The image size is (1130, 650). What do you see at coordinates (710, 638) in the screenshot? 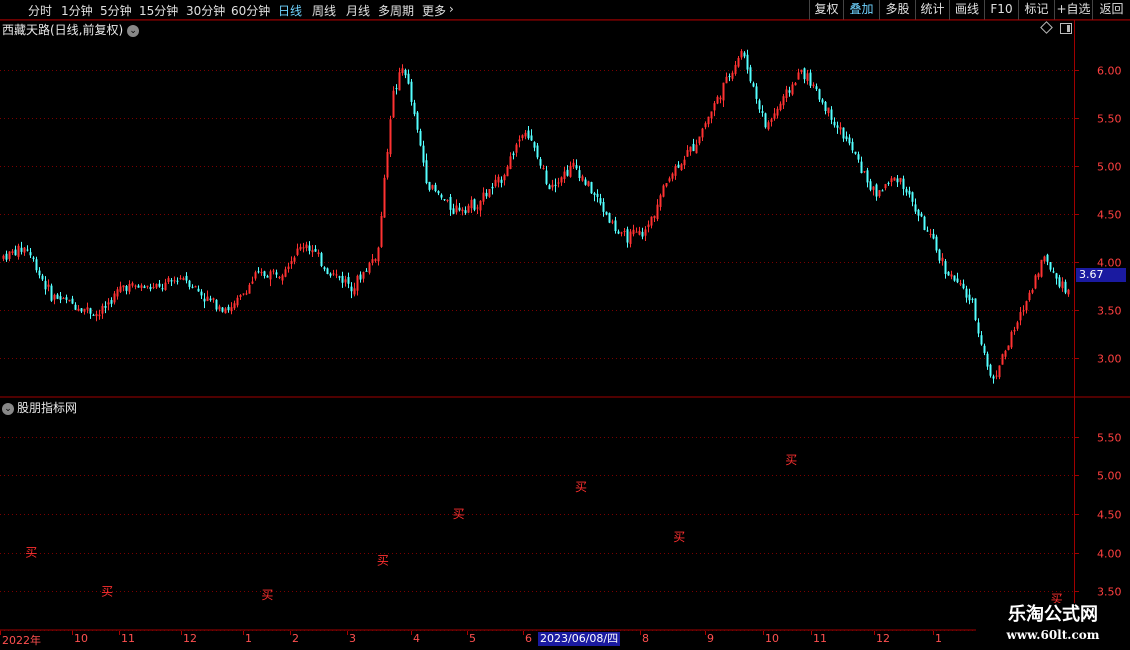
I see `month-label: 9` at bounding box center [710, 638].